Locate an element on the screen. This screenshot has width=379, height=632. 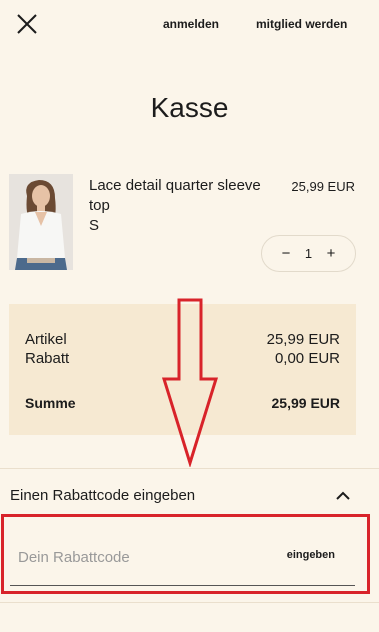
coupon-toggle-label: Einen Rabattcode eingeben is located at coordinates (103, 495).